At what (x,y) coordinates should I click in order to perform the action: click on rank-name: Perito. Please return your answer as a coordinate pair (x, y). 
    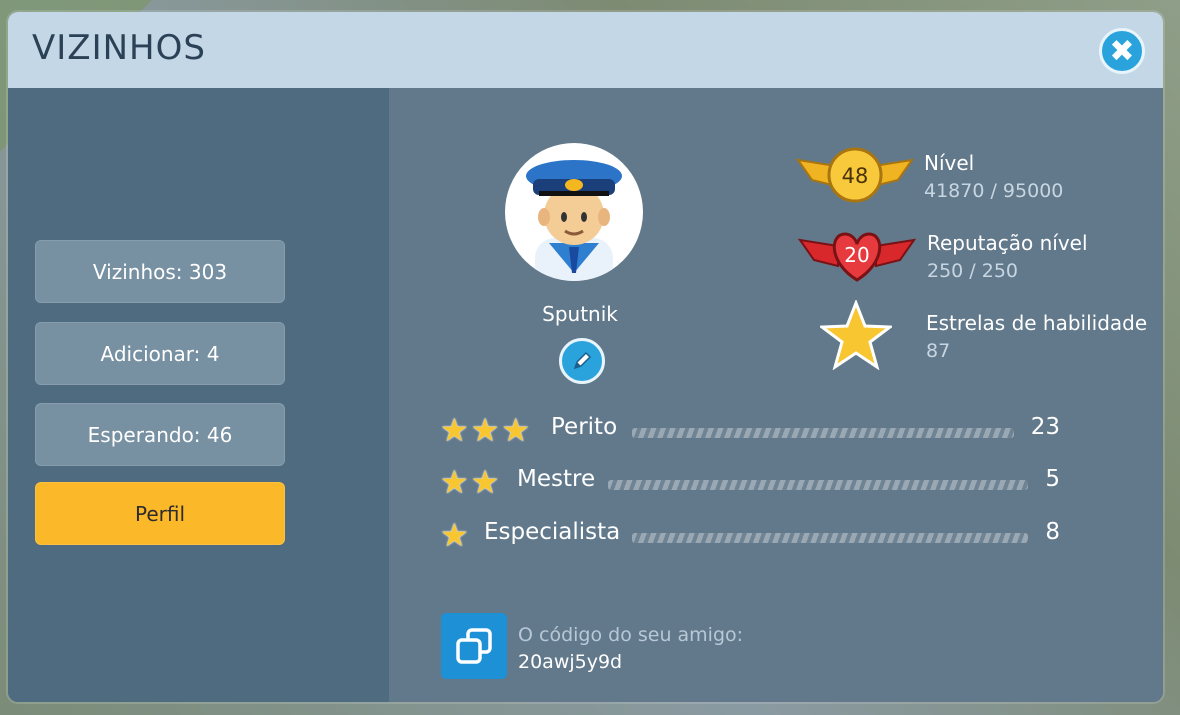
    Looking at the image, I should click on (584, 427).